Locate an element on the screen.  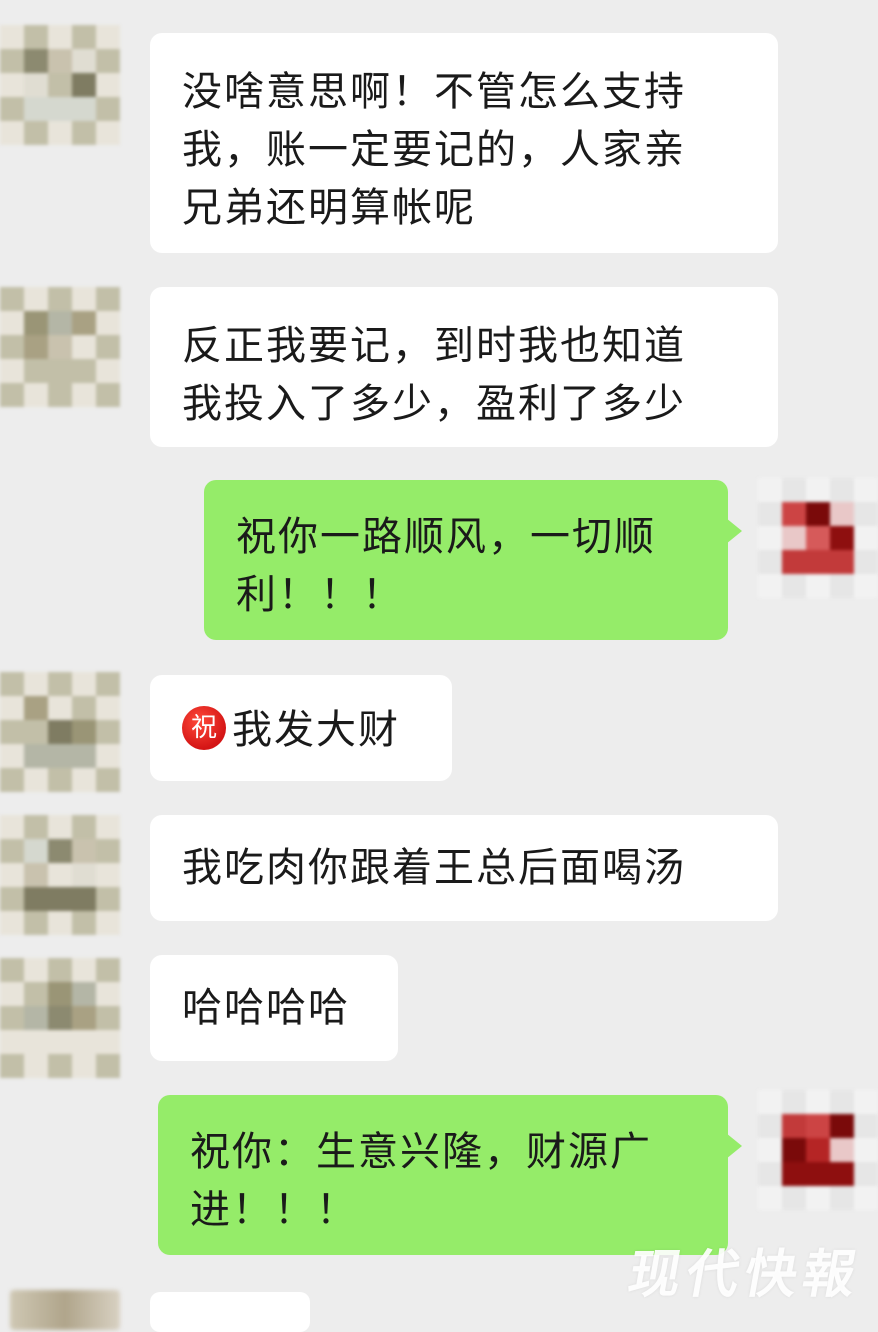
message-bubble-incoming: 我吃肉你跟着王总后面喝汤 is located at coordinates (464, 868).